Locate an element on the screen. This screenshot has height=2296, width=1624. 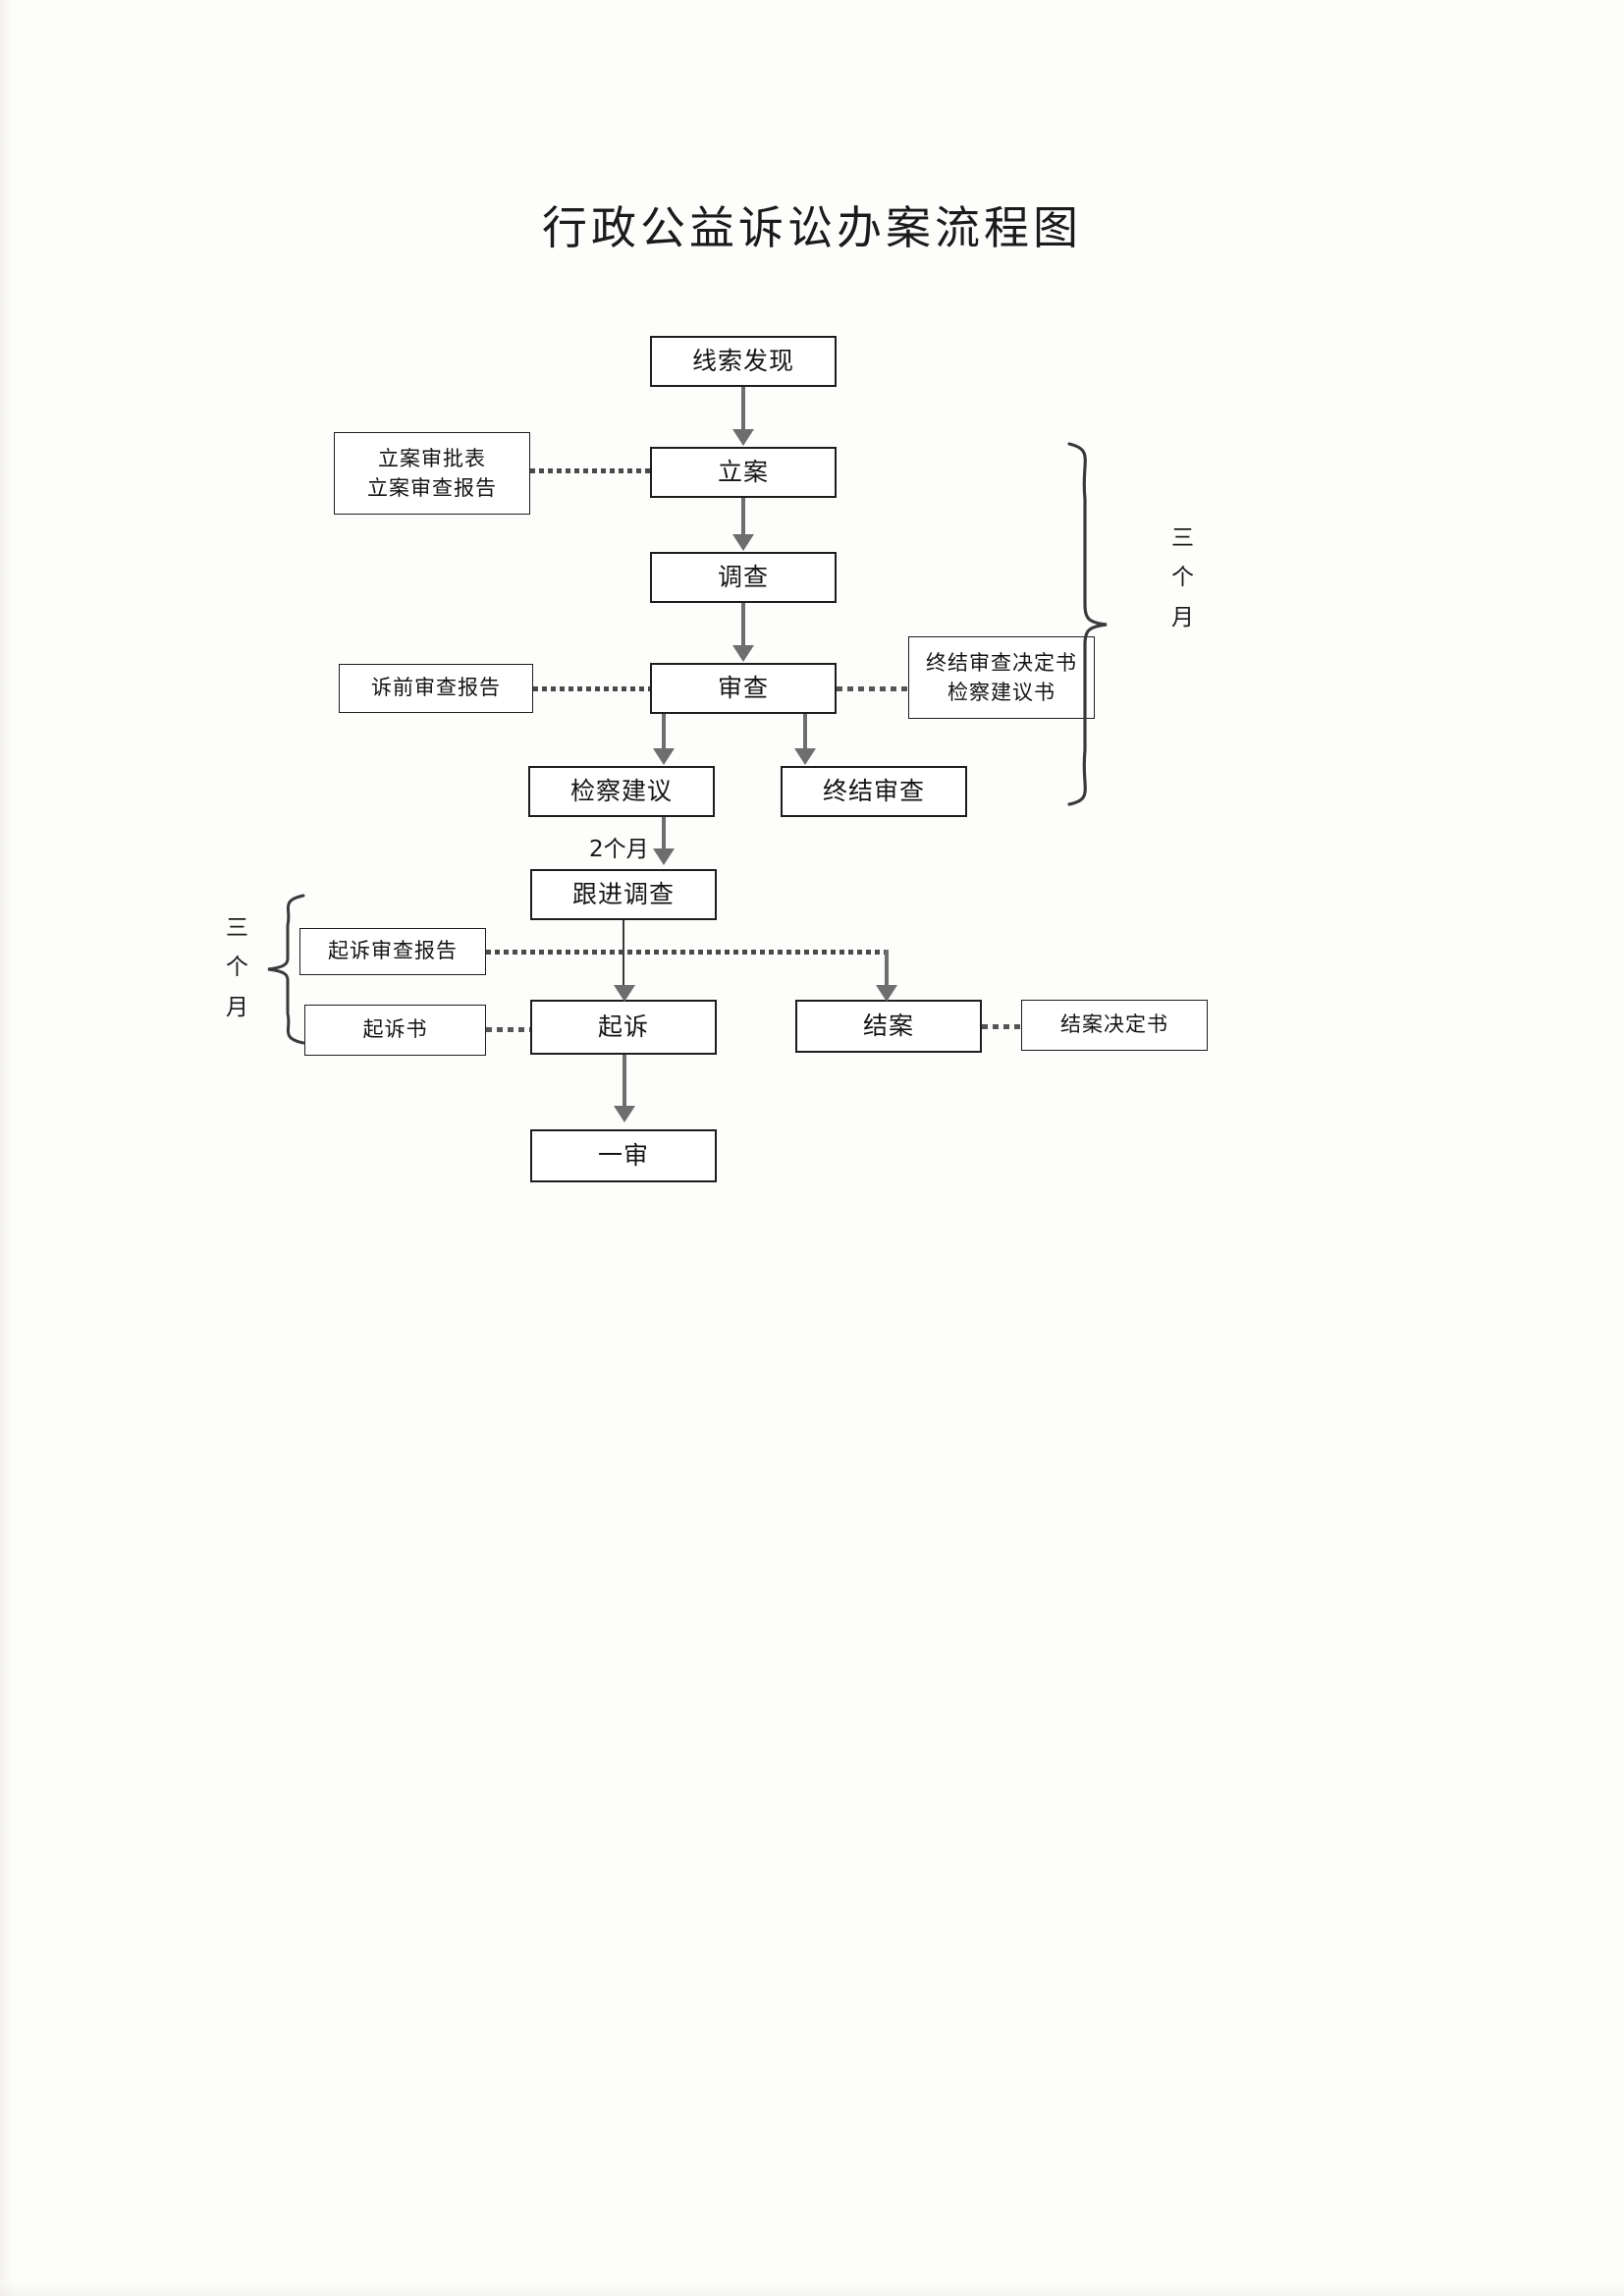
node-label: 终结审查 is located at coordinates (873, 790).